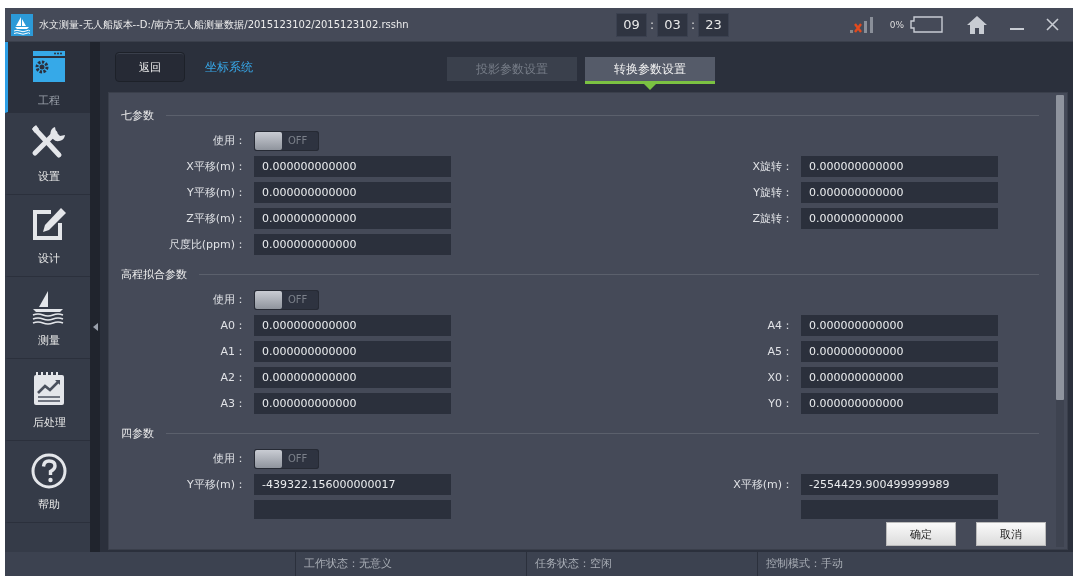  I want to click on field-label: Z平移(m)：, so click(216, 218).